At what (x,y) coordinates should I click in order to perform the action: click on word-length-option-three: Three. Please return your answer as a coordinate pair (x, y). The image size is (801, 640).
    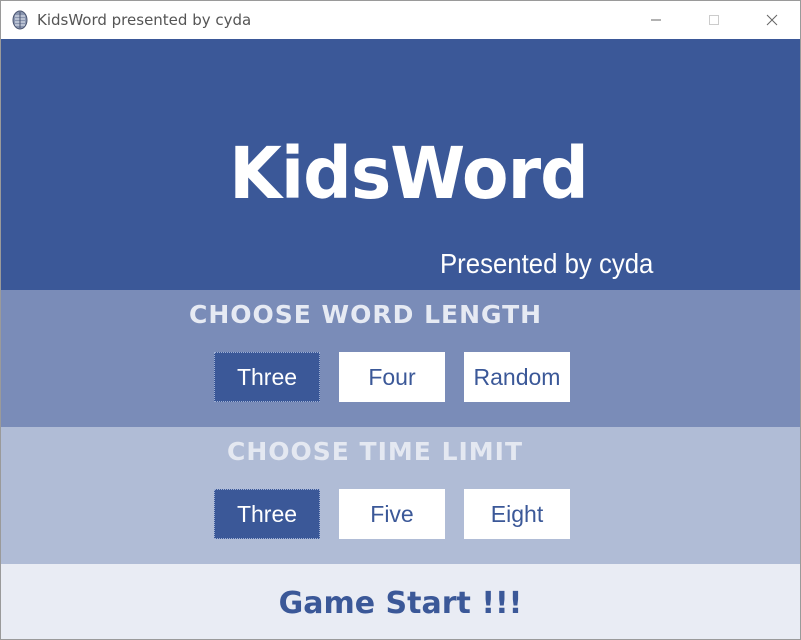
    Looking at the image, I should click on (267, 377).